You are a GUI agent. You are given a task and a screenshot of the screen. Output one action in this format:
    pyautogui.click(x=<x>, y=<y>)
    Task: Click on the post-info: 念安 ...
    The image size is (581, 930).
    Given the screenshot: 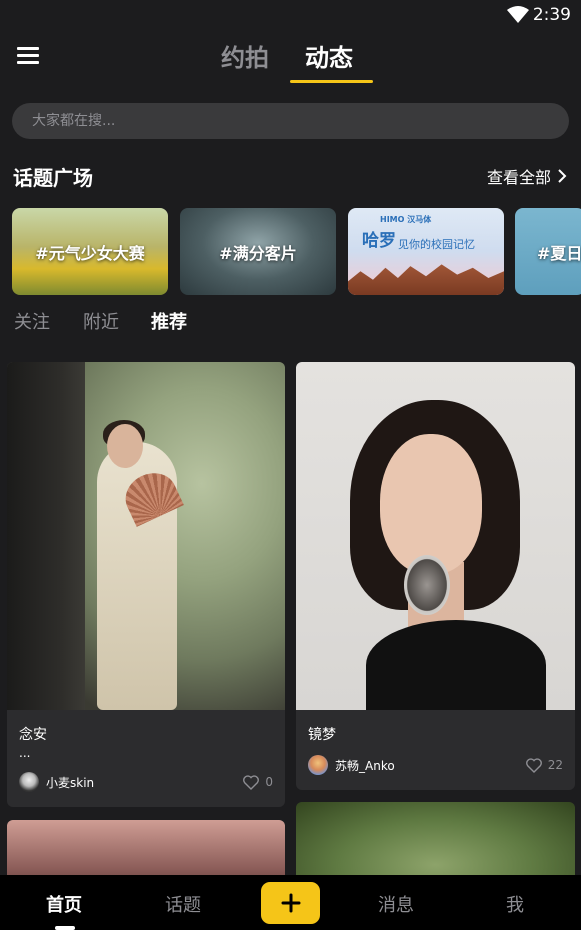 What is the action you would take?
    pyautogui.click(x=146, y=735)
    